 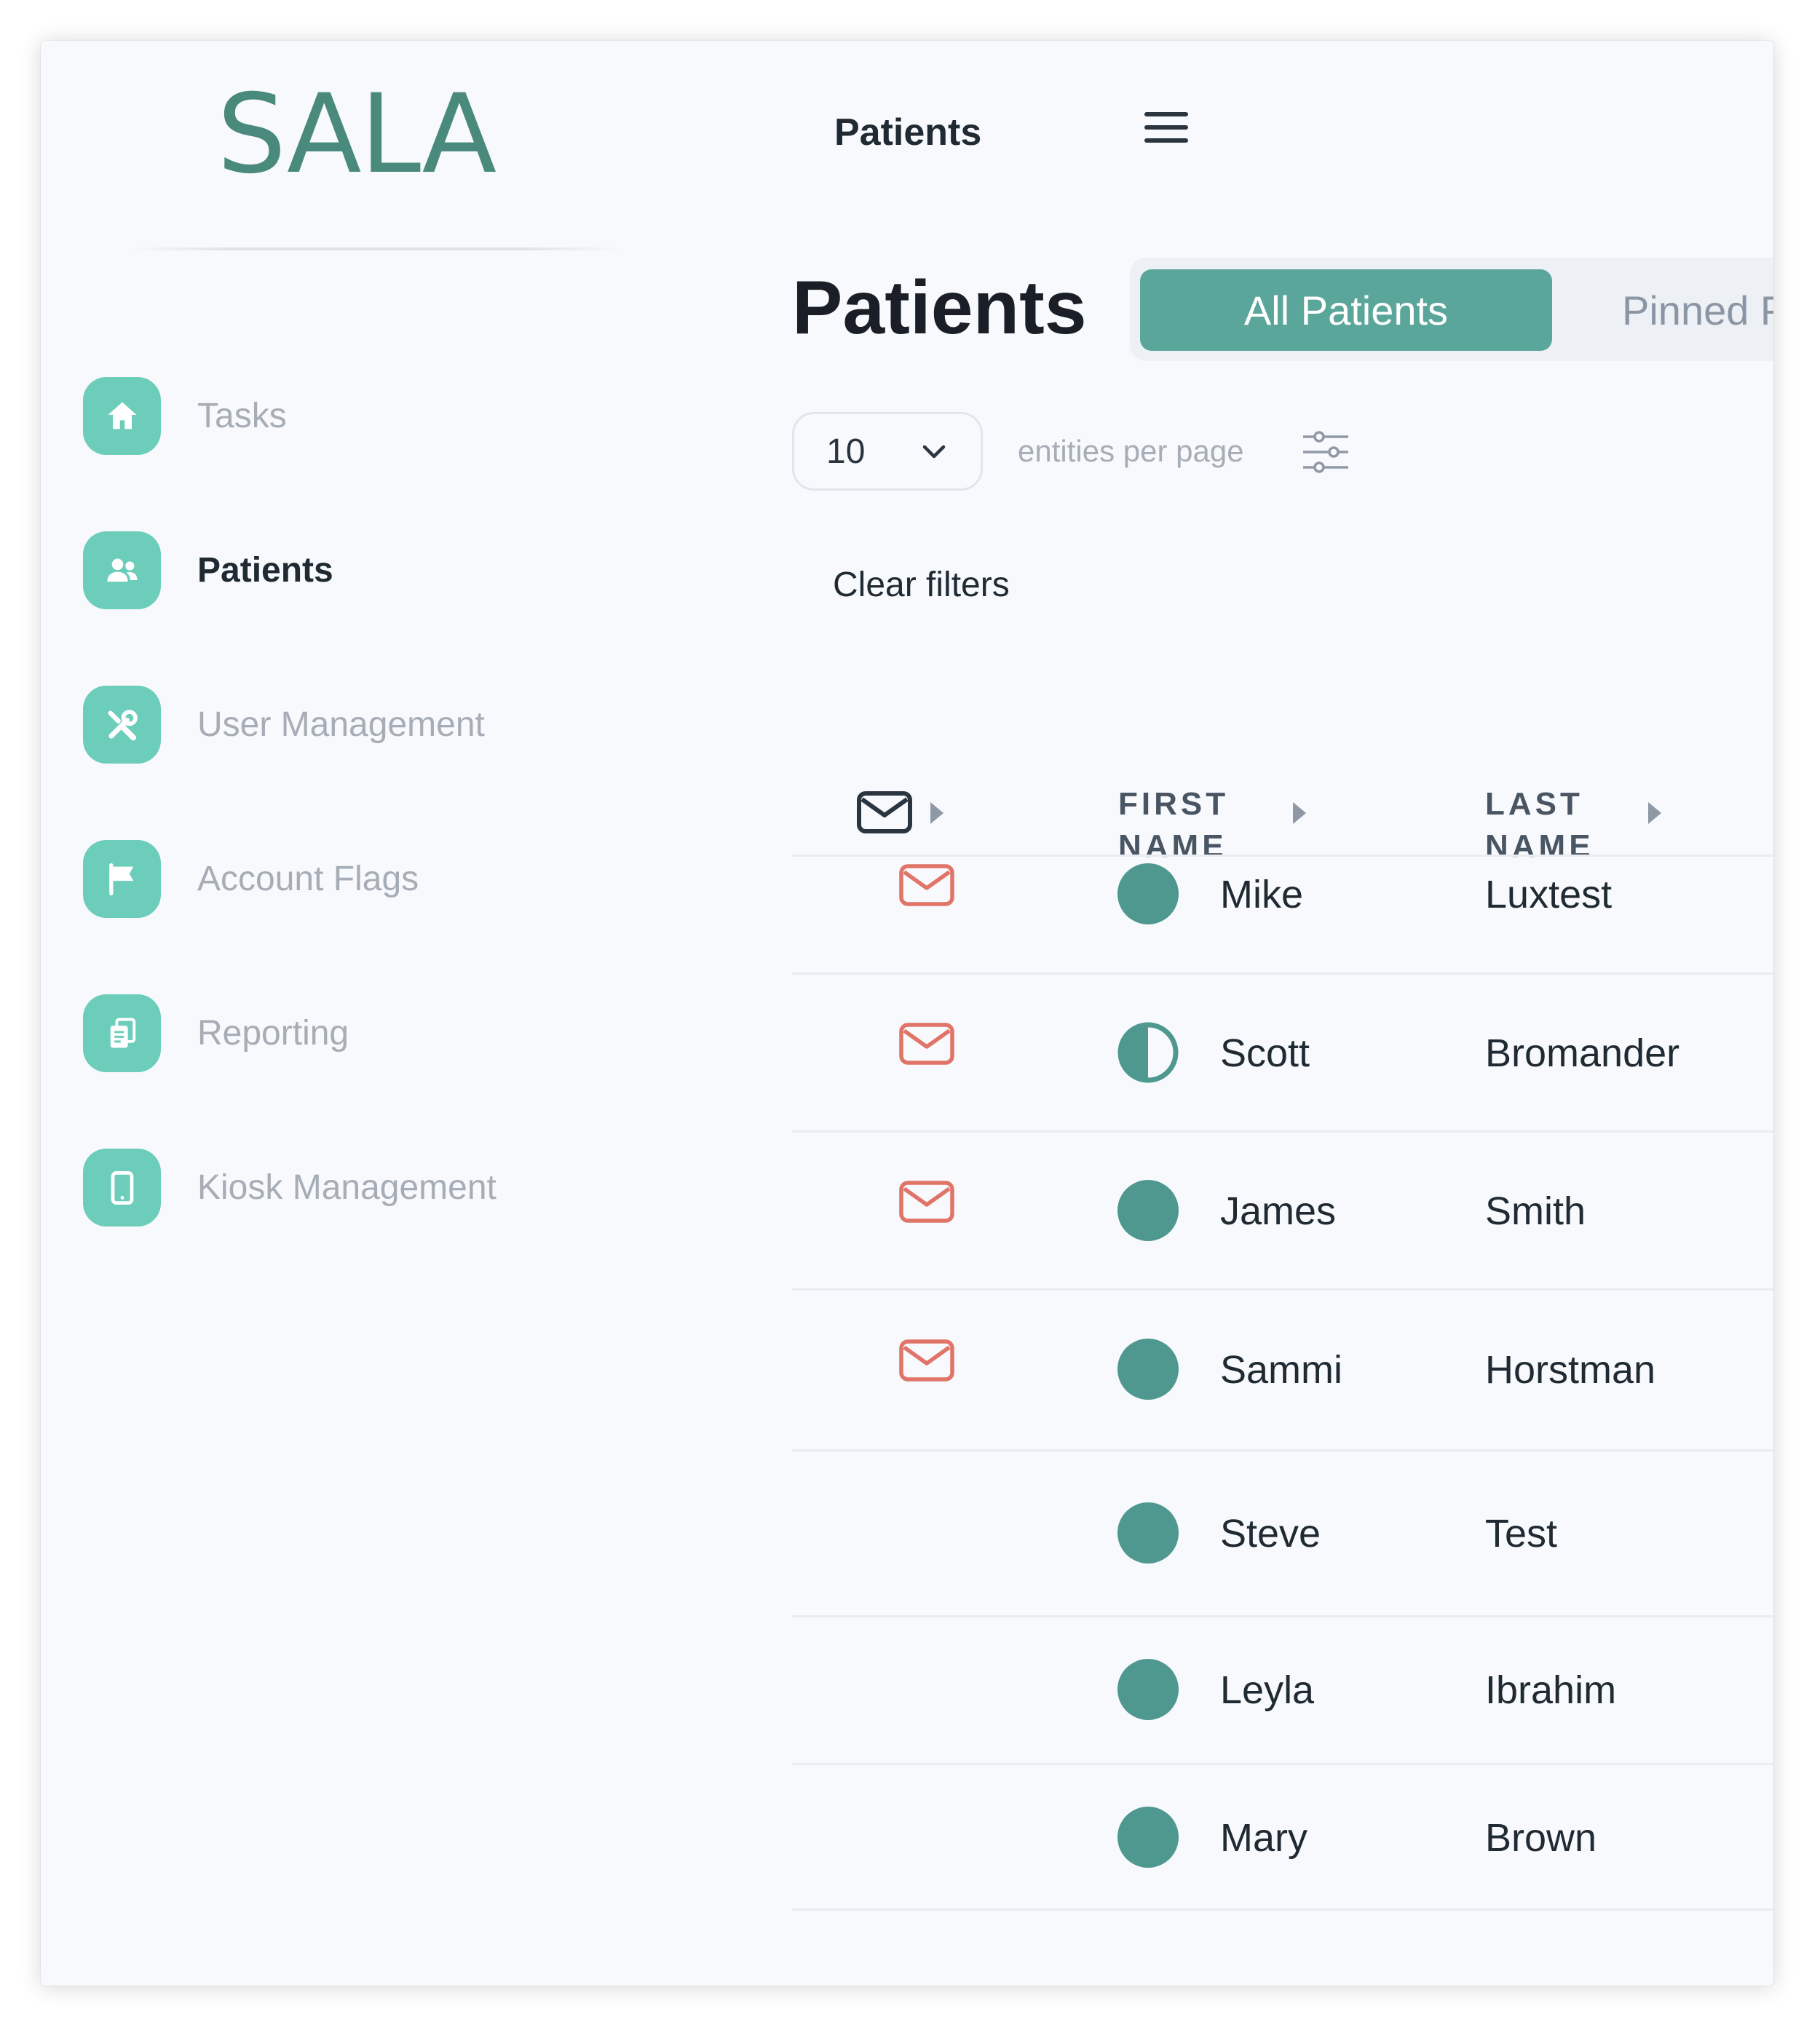 I want to click on table-row: Leyla Ibrahim, so click(x=1282, y=1689).